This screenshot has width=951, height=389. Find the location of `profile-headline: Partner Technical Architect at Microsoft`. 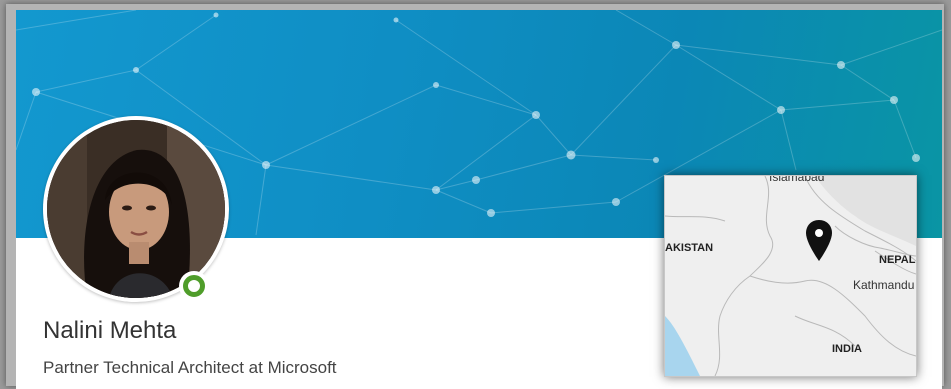

profile-headline: Partner Technical Architect at Microsoft is located at coordinates (190, 367).